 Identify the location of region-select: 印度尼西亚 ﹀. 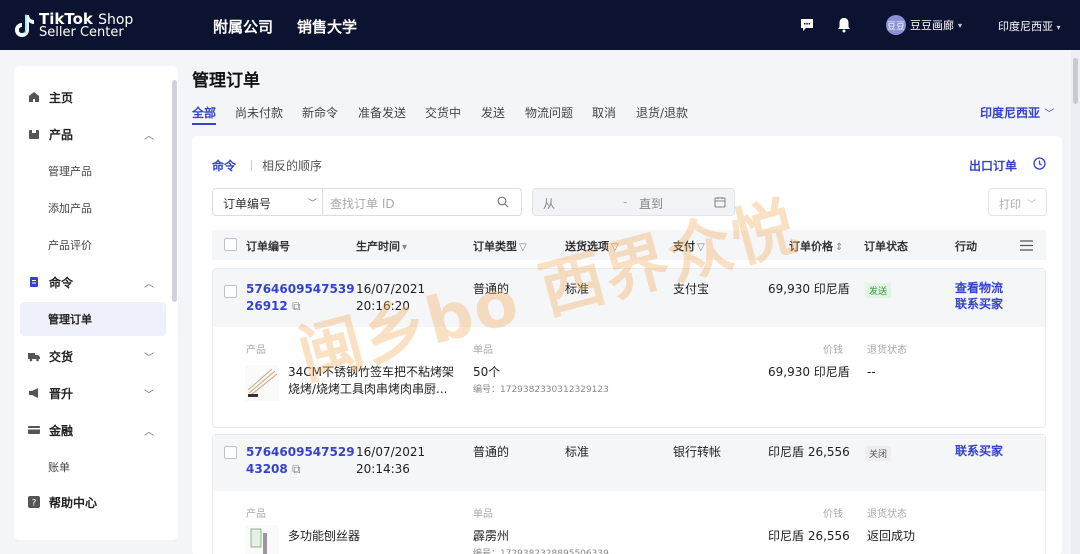
(1017, 112).